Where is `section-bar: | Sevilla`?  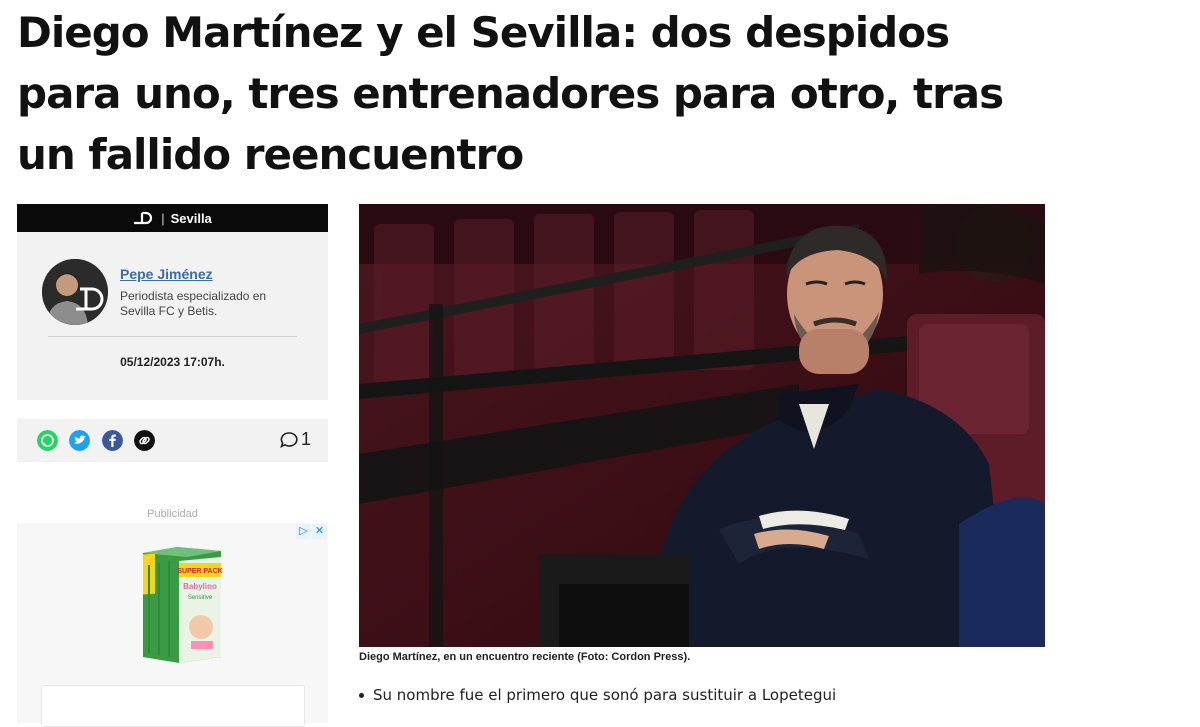
section-bar: | Sevilla is located at coordinates (172, 218).